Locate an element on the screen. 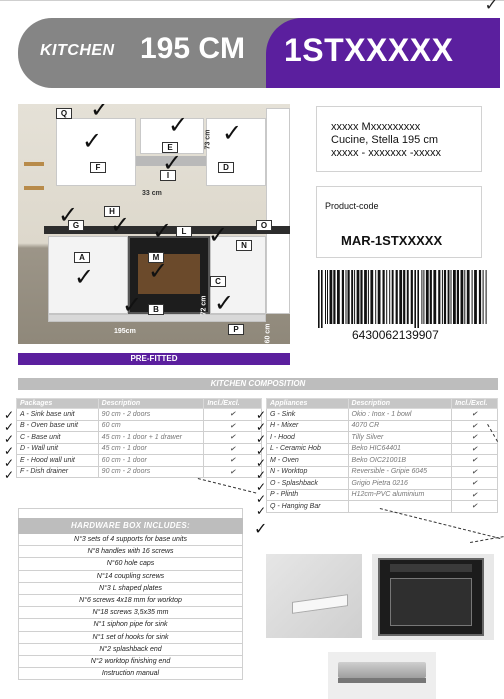 The image size is (504, 699). hardware-item: Instruction manual is located at coordinates (130, 674).